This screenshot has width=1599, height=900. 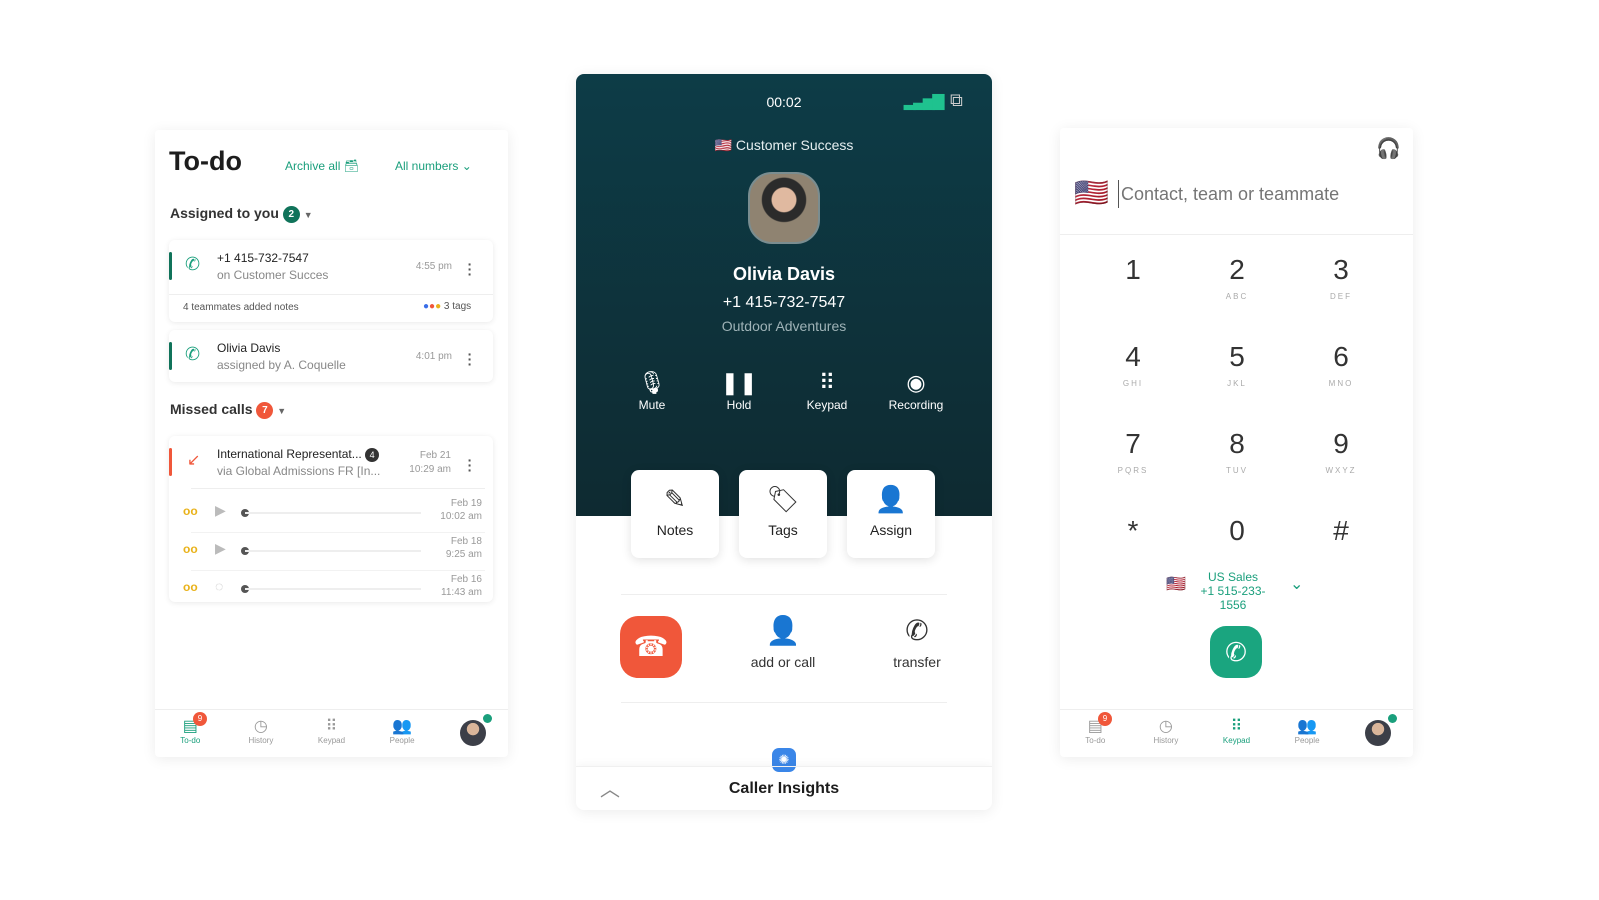 I want to click on notes-summary: 4 teammates added notes, so click(x=241, y=307).